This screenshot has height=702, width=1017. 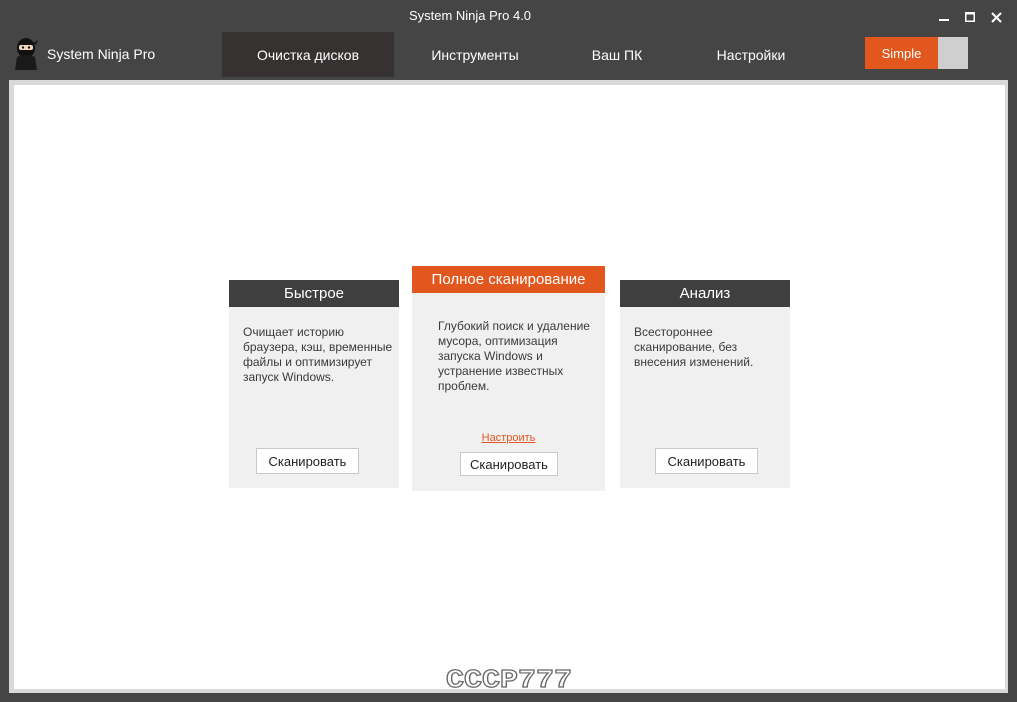 I want to click on maximize-button, so click(x=970, y=17).